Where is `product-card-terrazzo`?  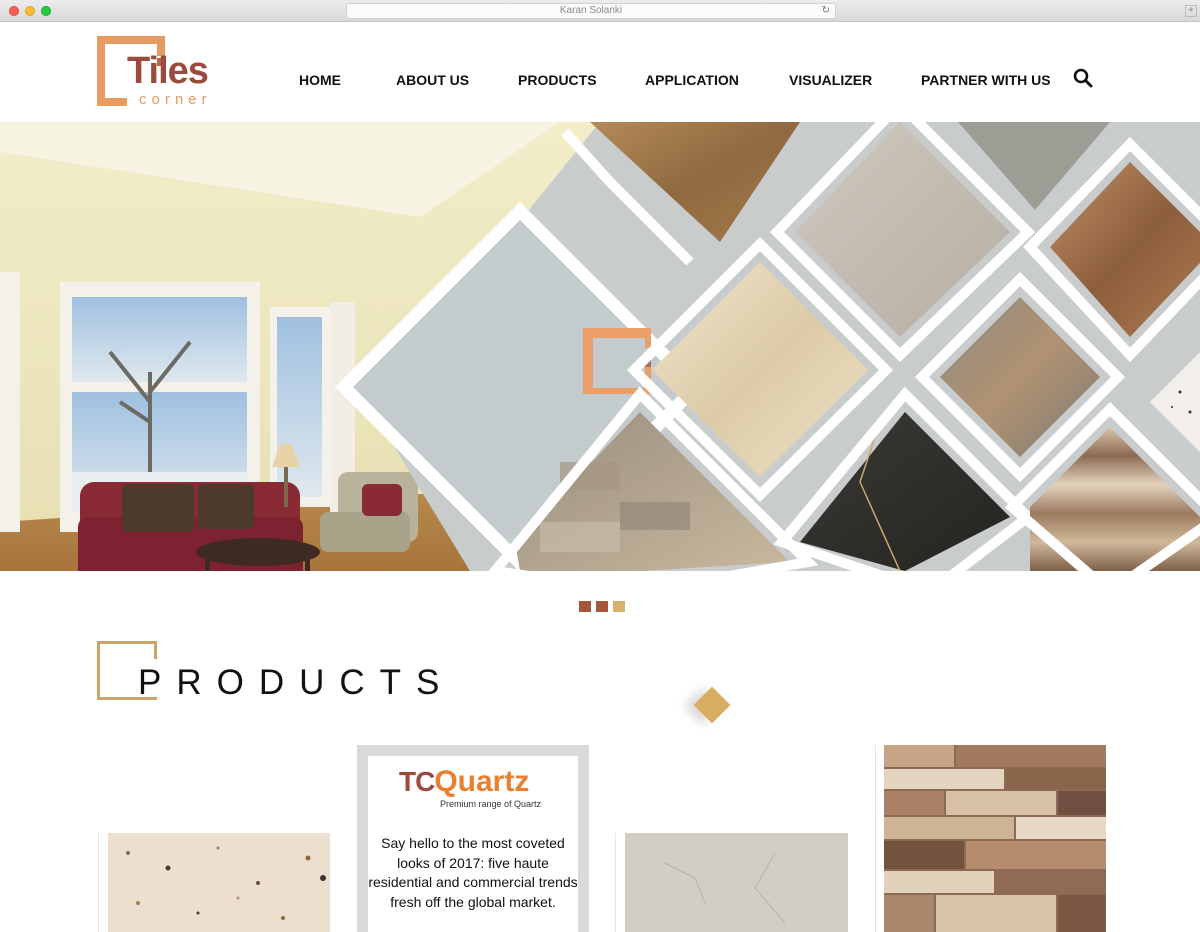 product-card-terrazzo is located at coordinates (219, 882).